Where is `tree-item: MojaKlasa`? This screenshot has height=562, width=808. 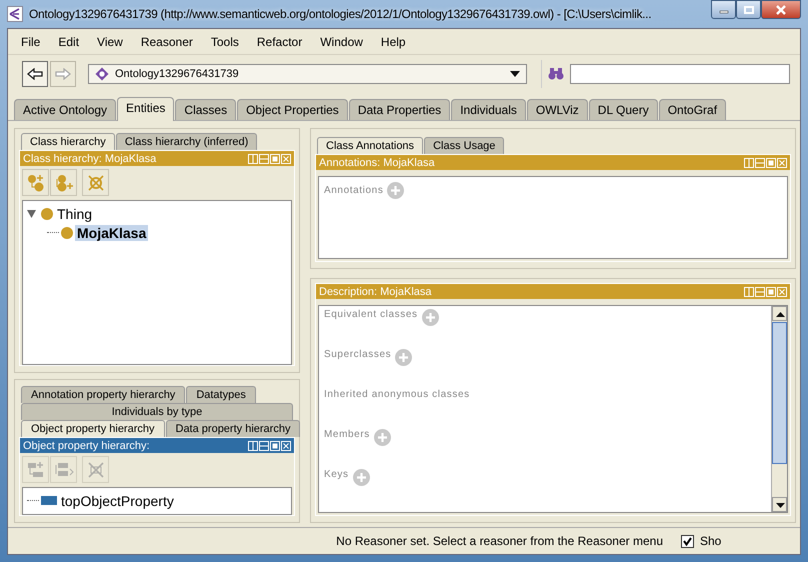
tree-item: MojaKlasa is located at coordinates (111, 232).